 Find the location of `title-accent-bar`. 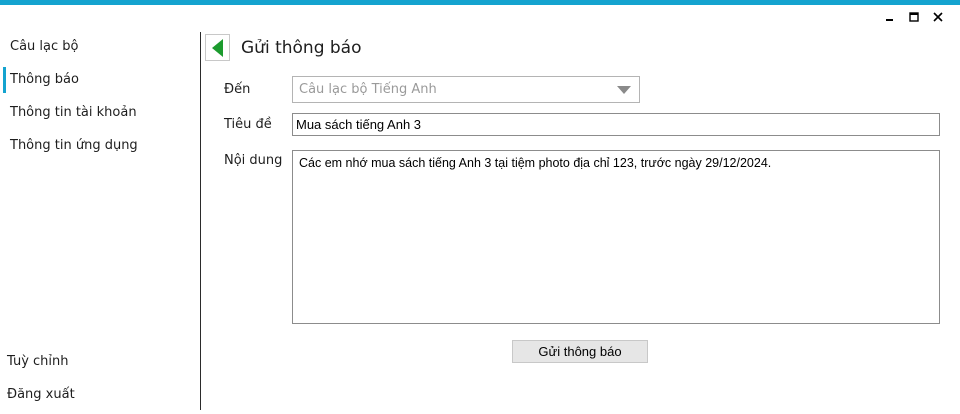

title-accent-bar is located at coordinates (480, 2).